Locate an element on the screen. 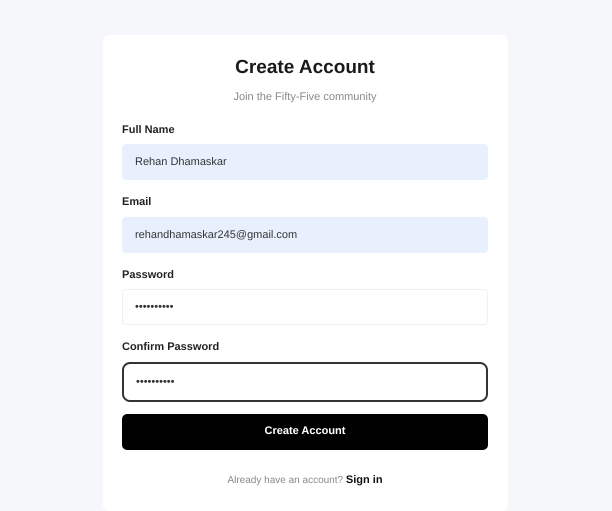 This screenshot has height=511, width=612. field-label: Password is located at coordinates (148, 275).